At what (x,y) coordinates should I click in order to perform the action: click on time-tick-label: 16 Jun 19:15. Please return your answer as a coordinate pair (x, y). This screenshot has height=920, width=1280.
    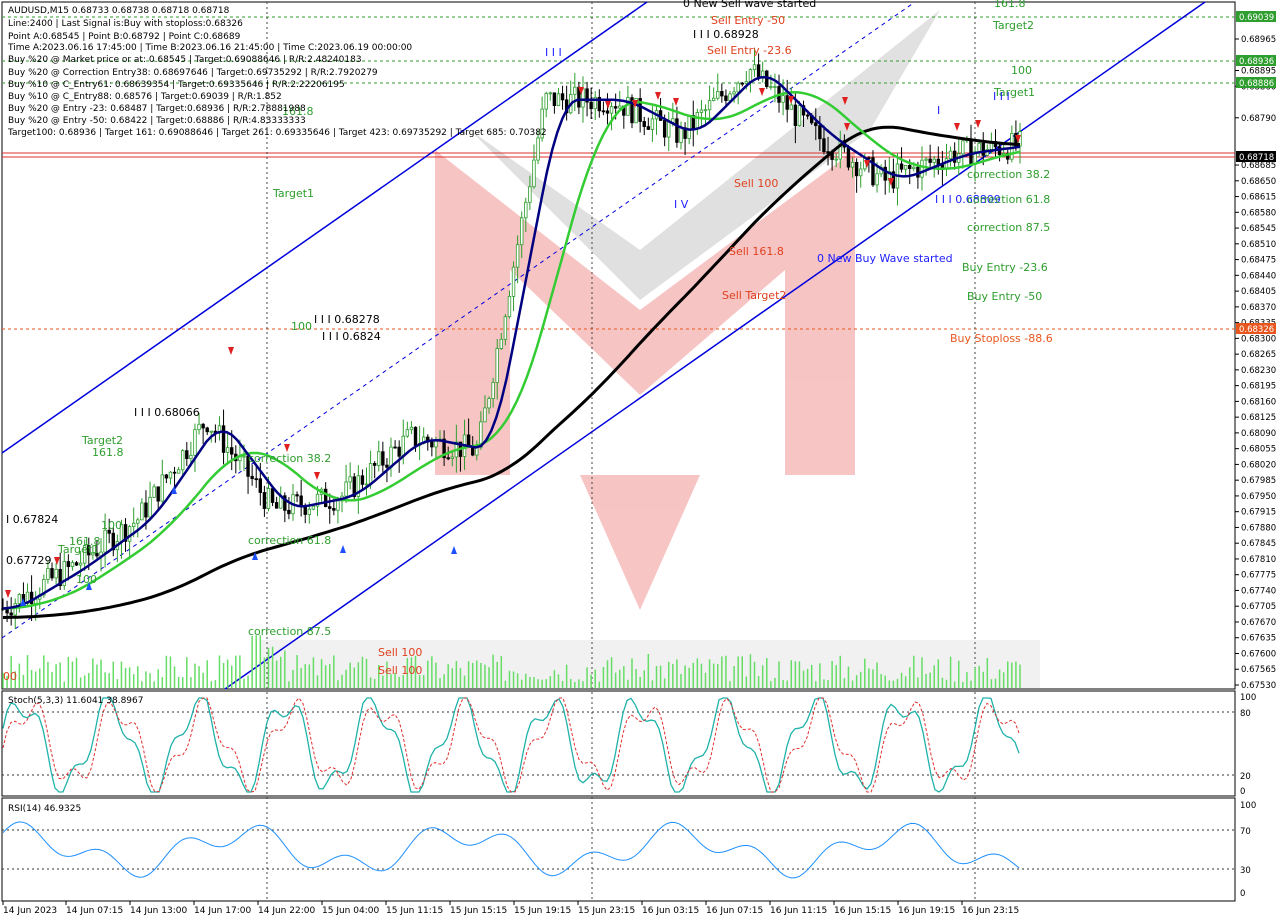
    Looking at the image, I should click on (926, 911).